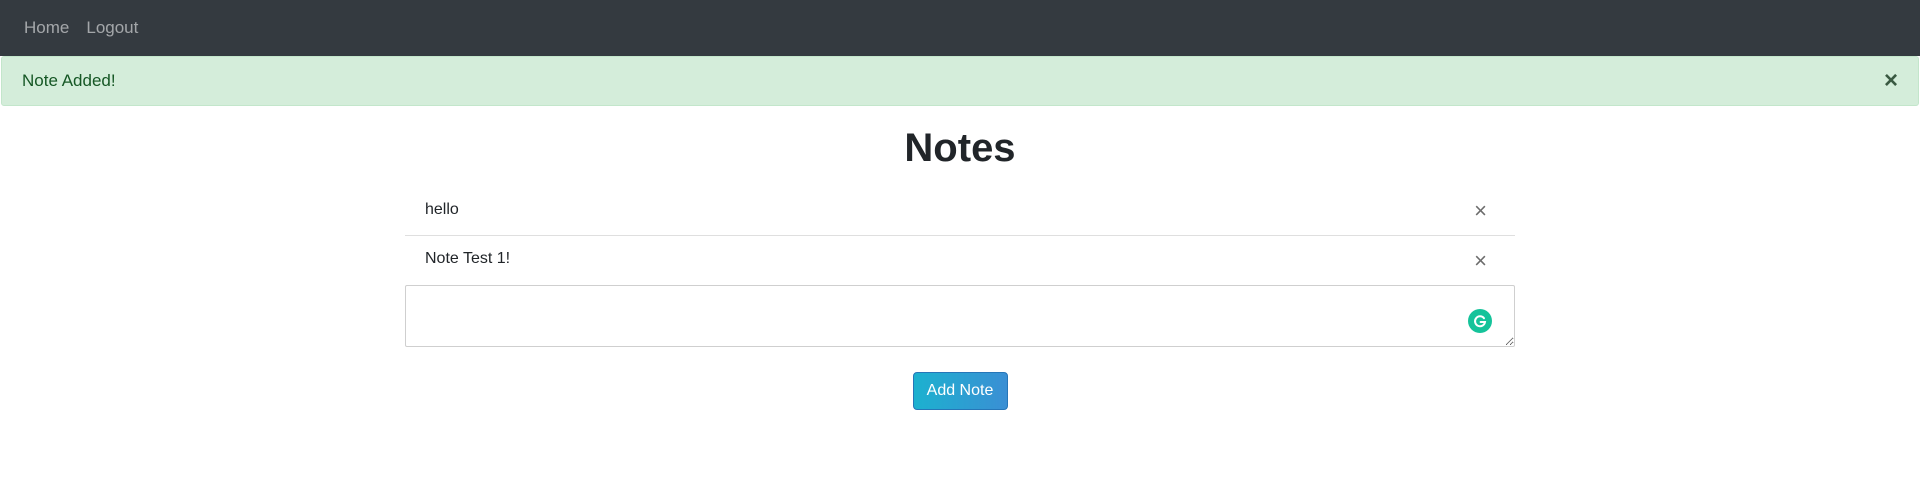 The image size is (1920, 503). I want to click on page-title: Notes, so click(960, 148).